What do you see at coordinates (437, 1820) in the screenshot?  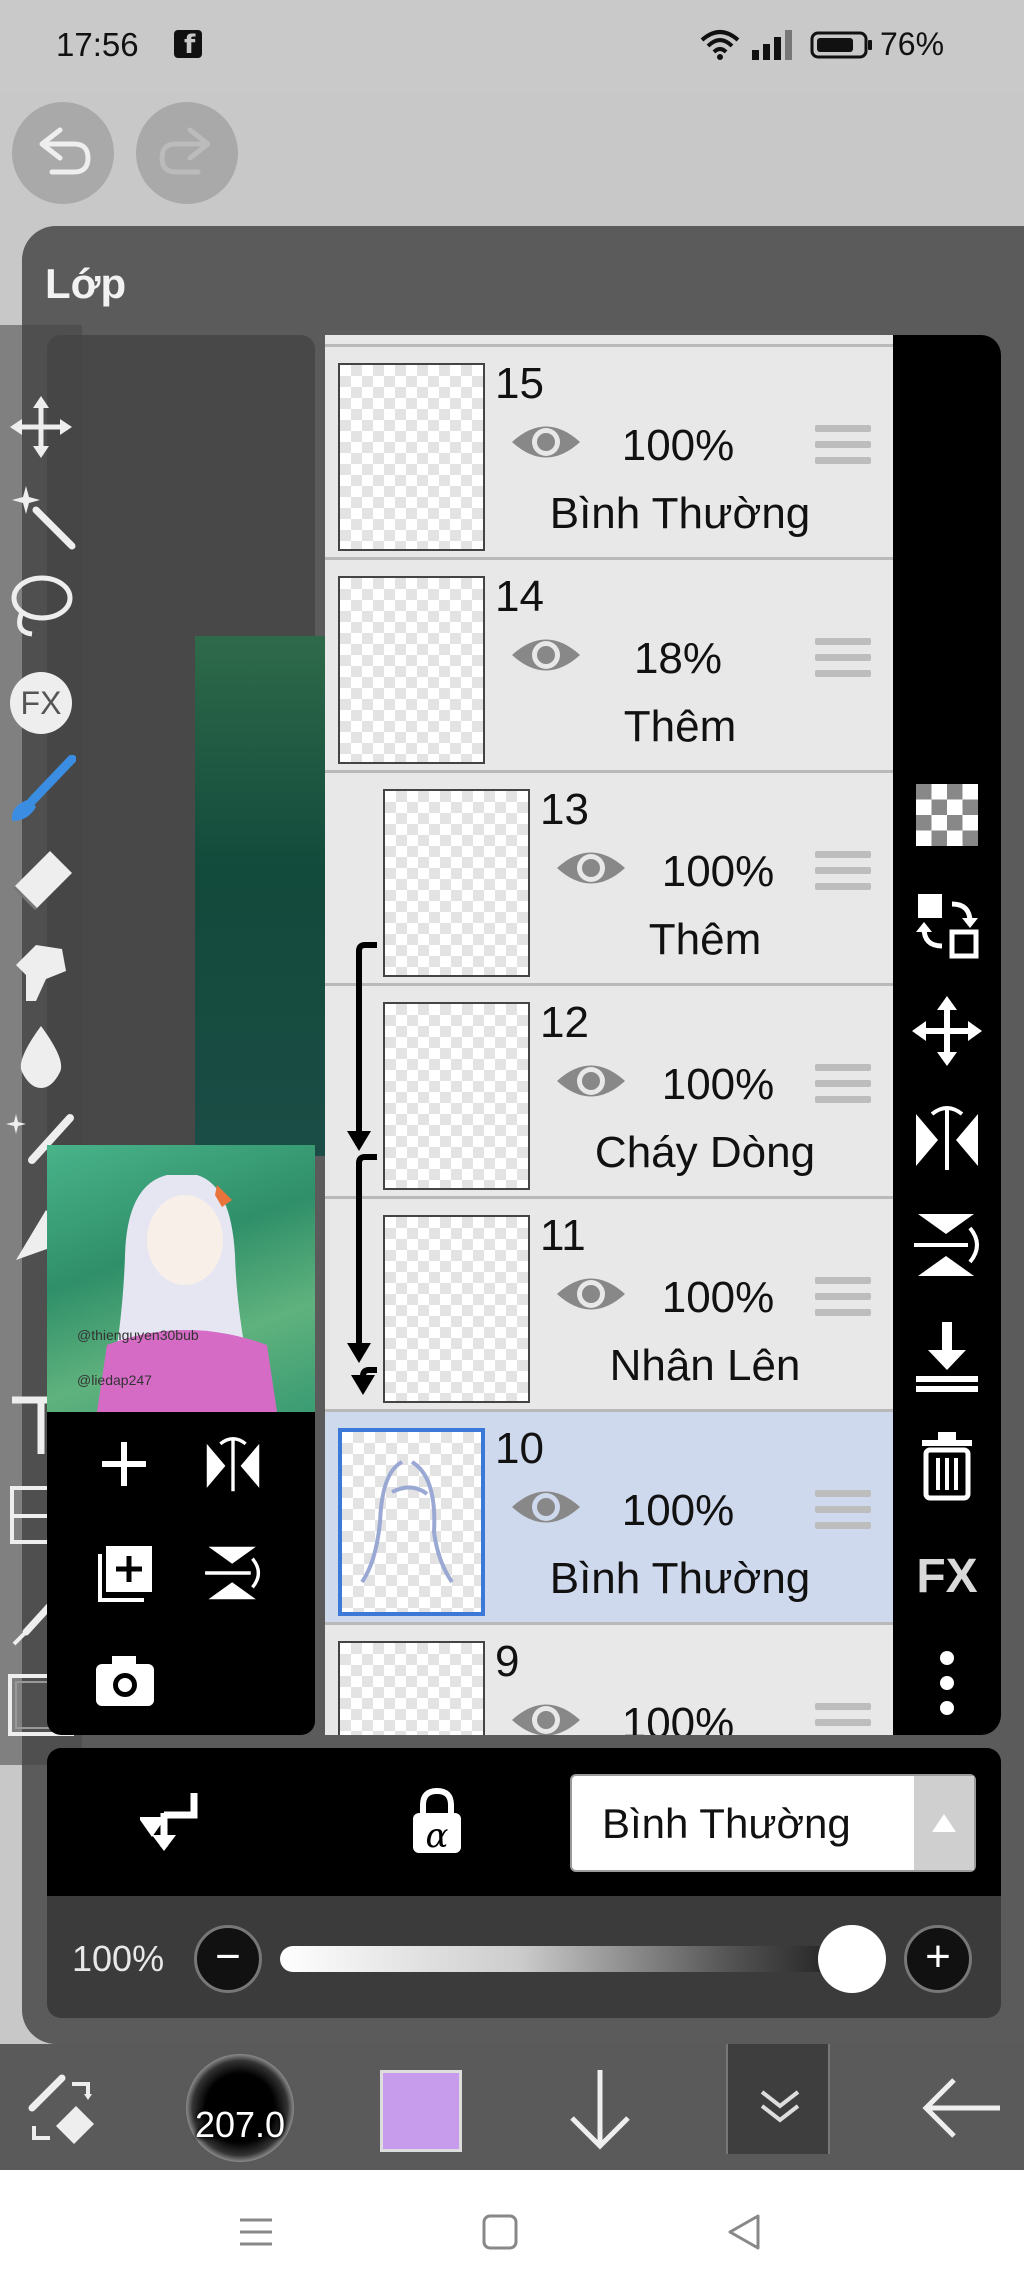 I see `alpha-lock-button: α` at bounding box center [437, 1820].